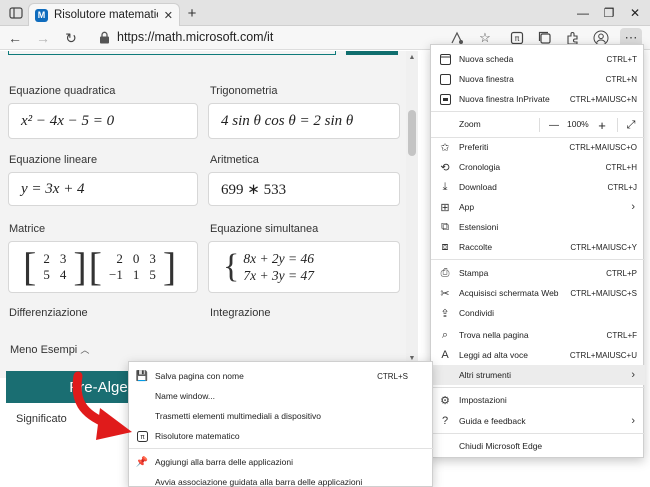  What do you see at coordinates (281, 462) in the screenshot?
I see `submenu-item-pin-taskbar: 📌 Aggiungi alla barra delle applicazioni` at bounding box center [281, 462].